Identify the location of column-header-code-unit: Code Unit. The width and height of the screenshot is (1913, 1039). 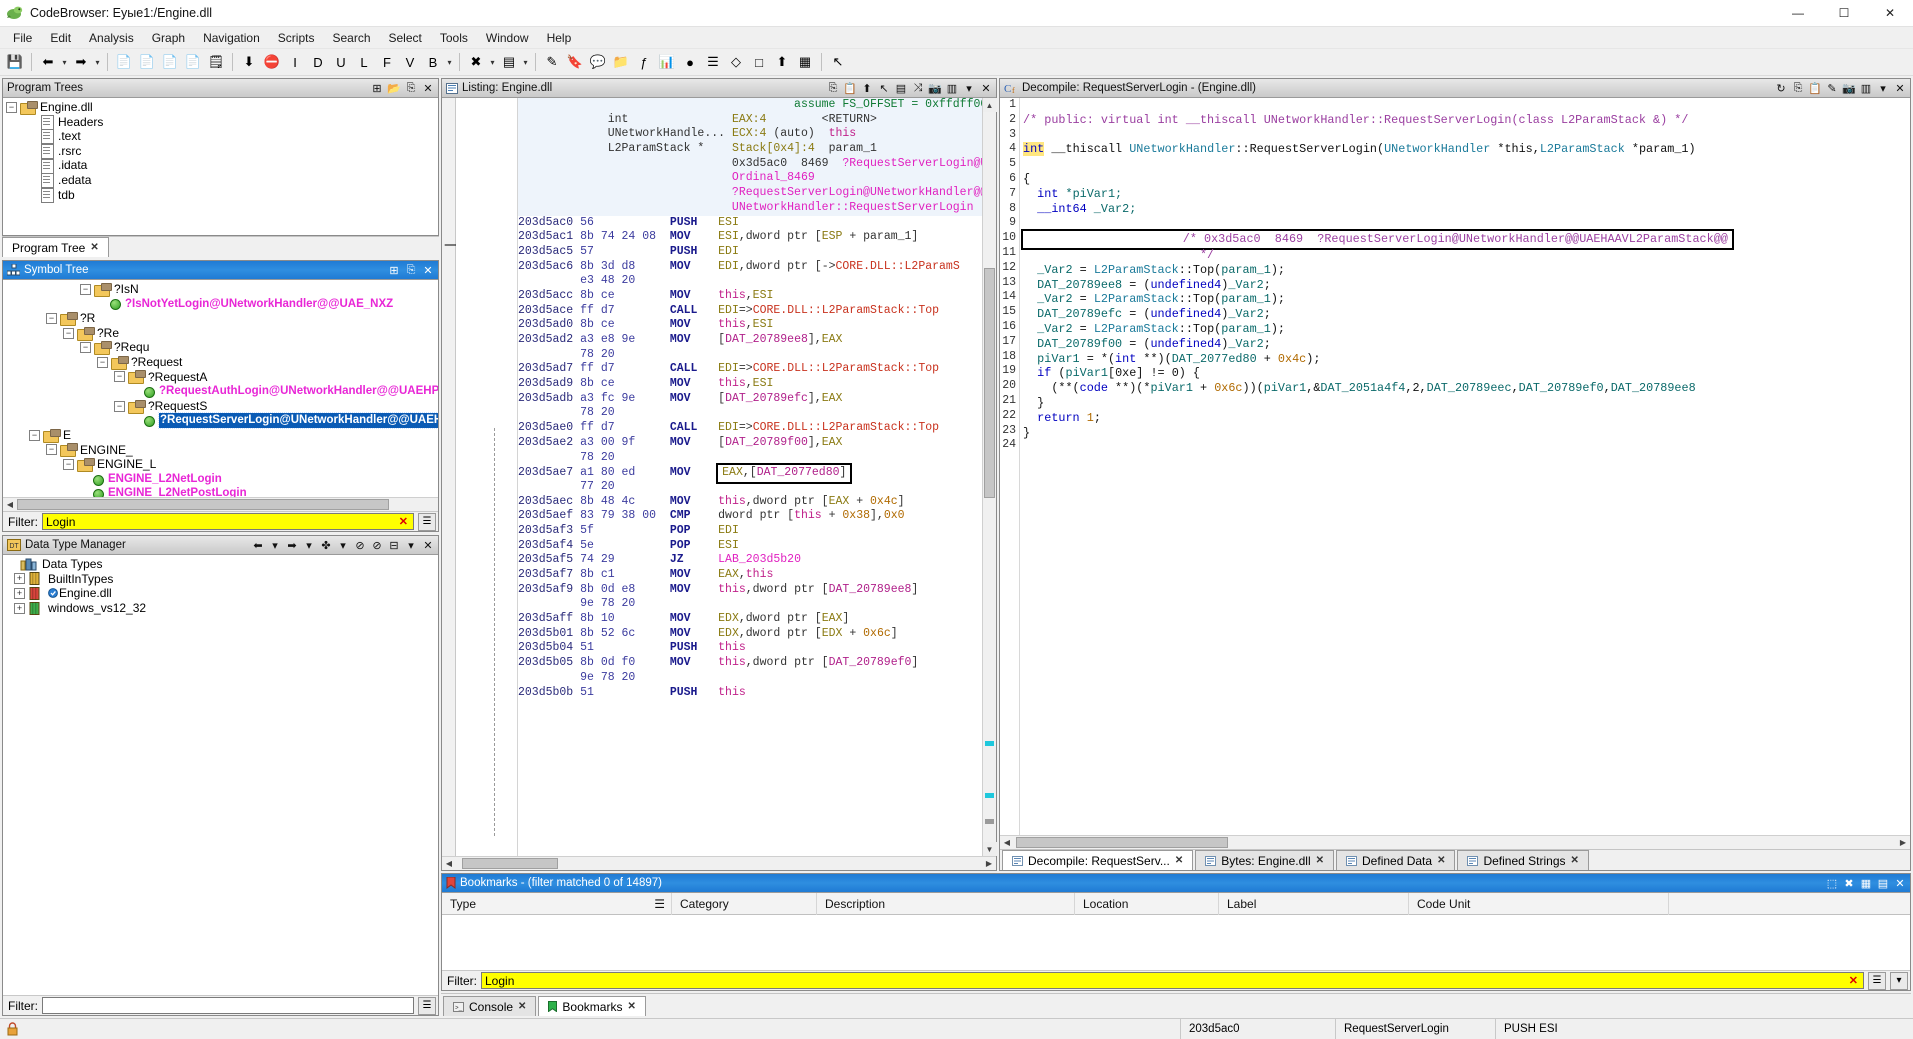
(1539, 903).